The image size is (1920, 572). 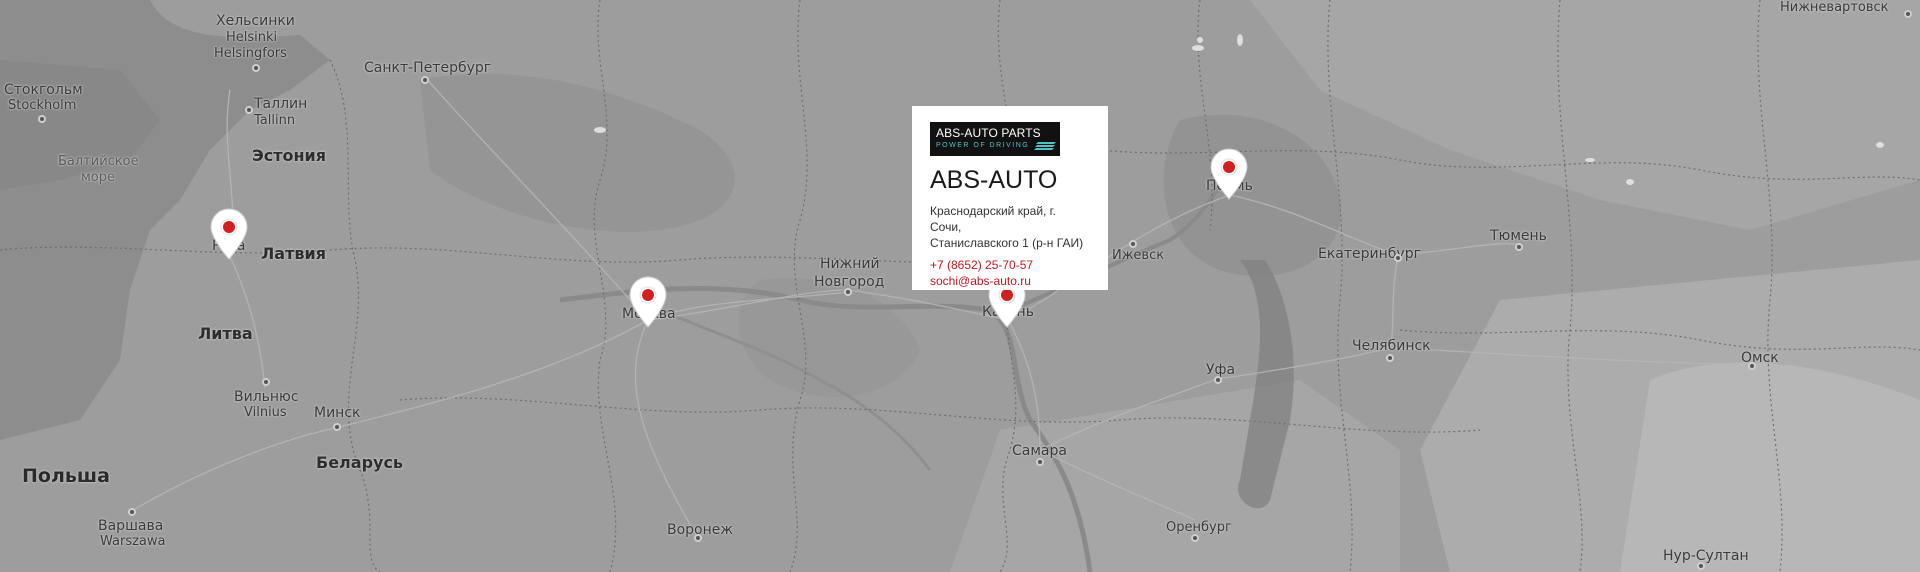 I want to click on label-spb: Санкт-Петербург, so click(x=428, y=68).